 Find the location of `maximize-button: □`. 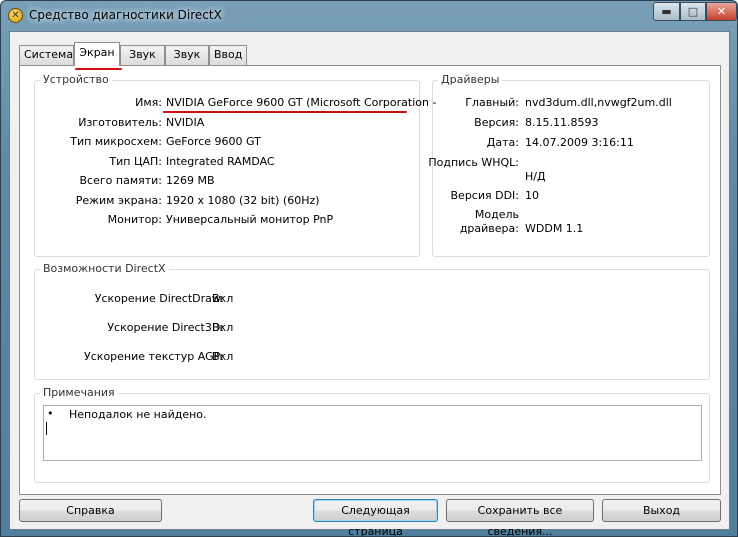

maximize-button: □ is located at coordinates (693, 11).